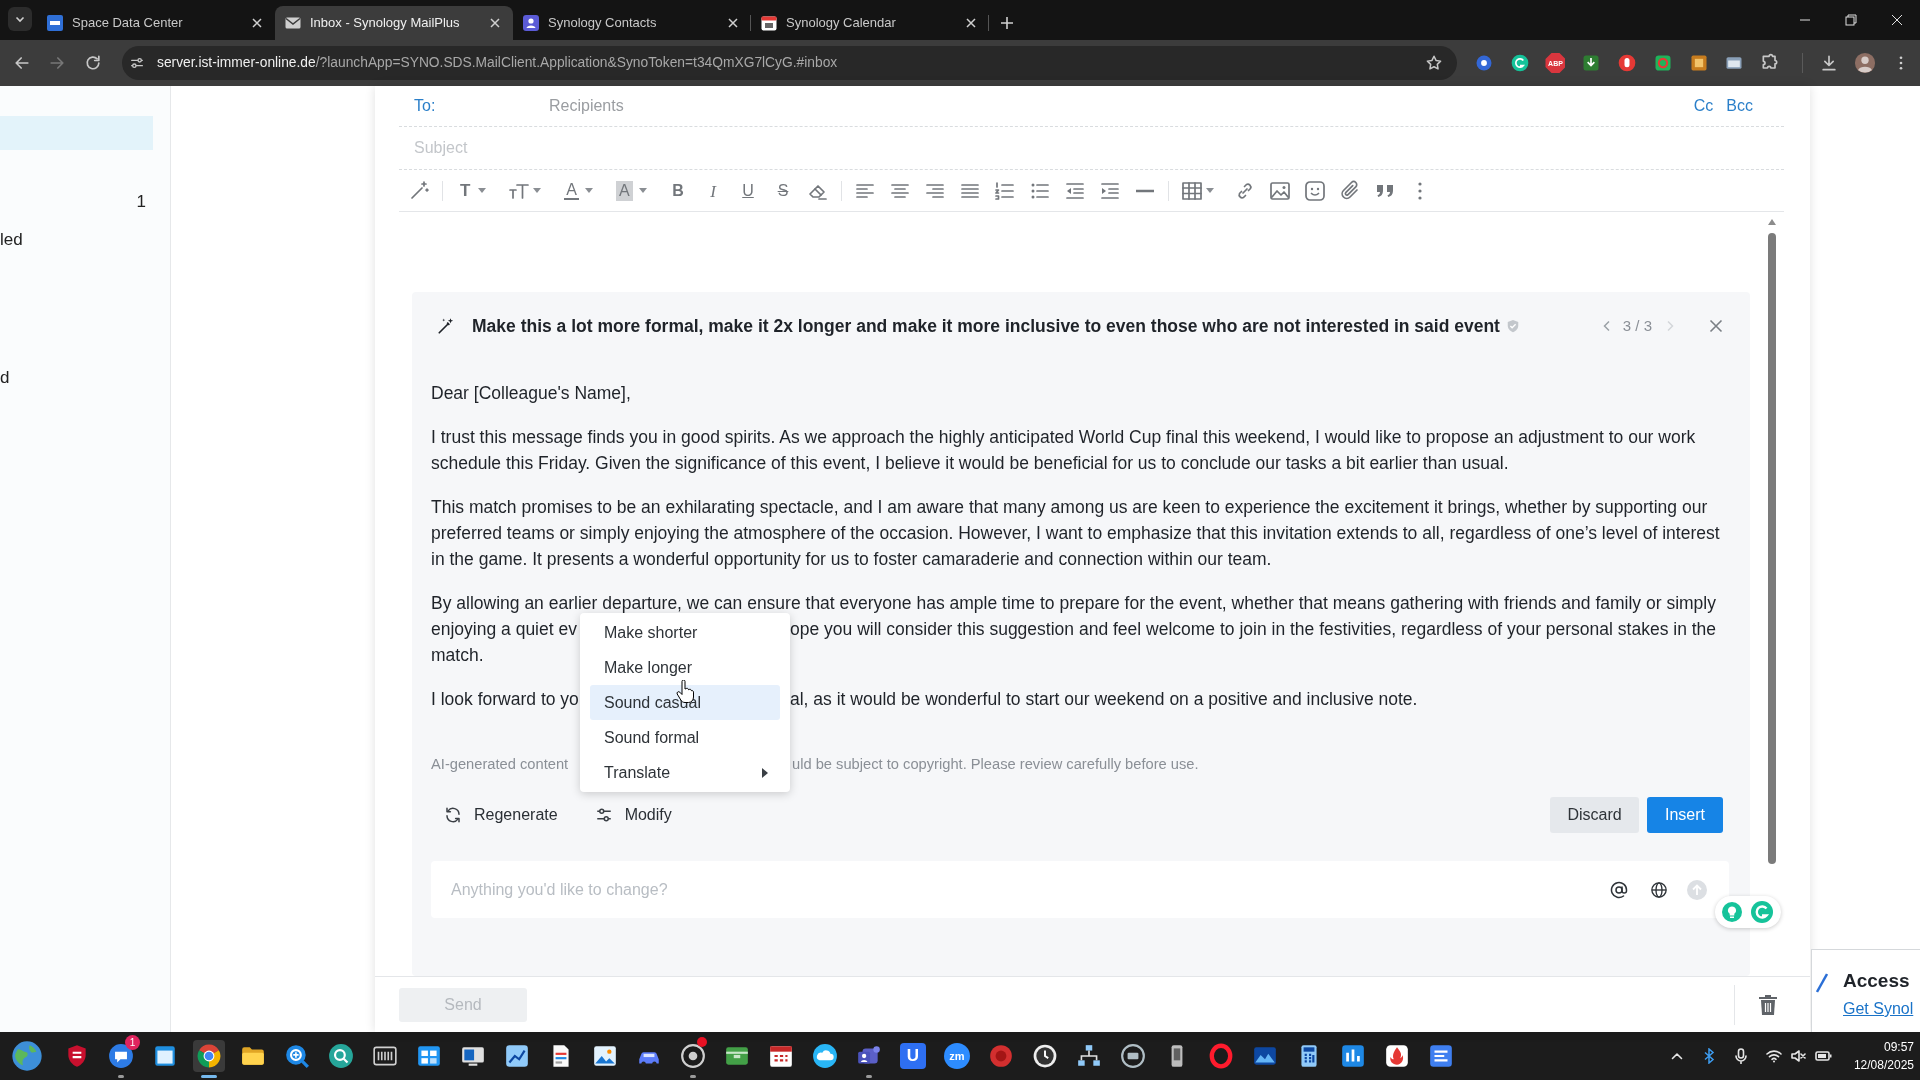  What do you see at coordinates (1512, 326) in the screenshot?
I see `shield-check-icon` at bounding box center [1512, 326].